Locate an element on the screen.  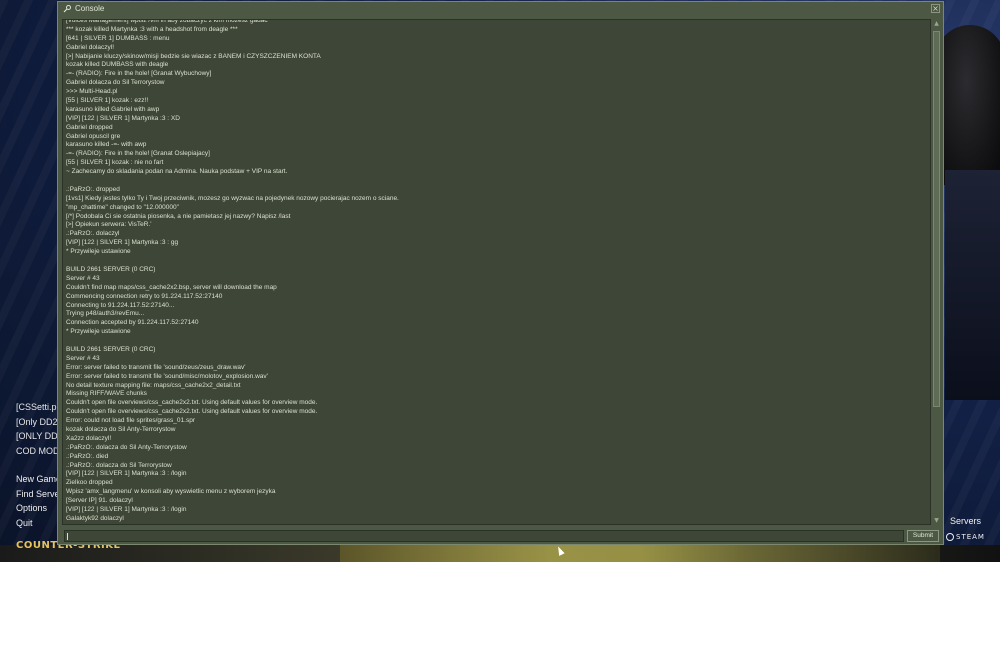
console-log-line: .:PaRzO:. died is located at coordinates (87, 456).